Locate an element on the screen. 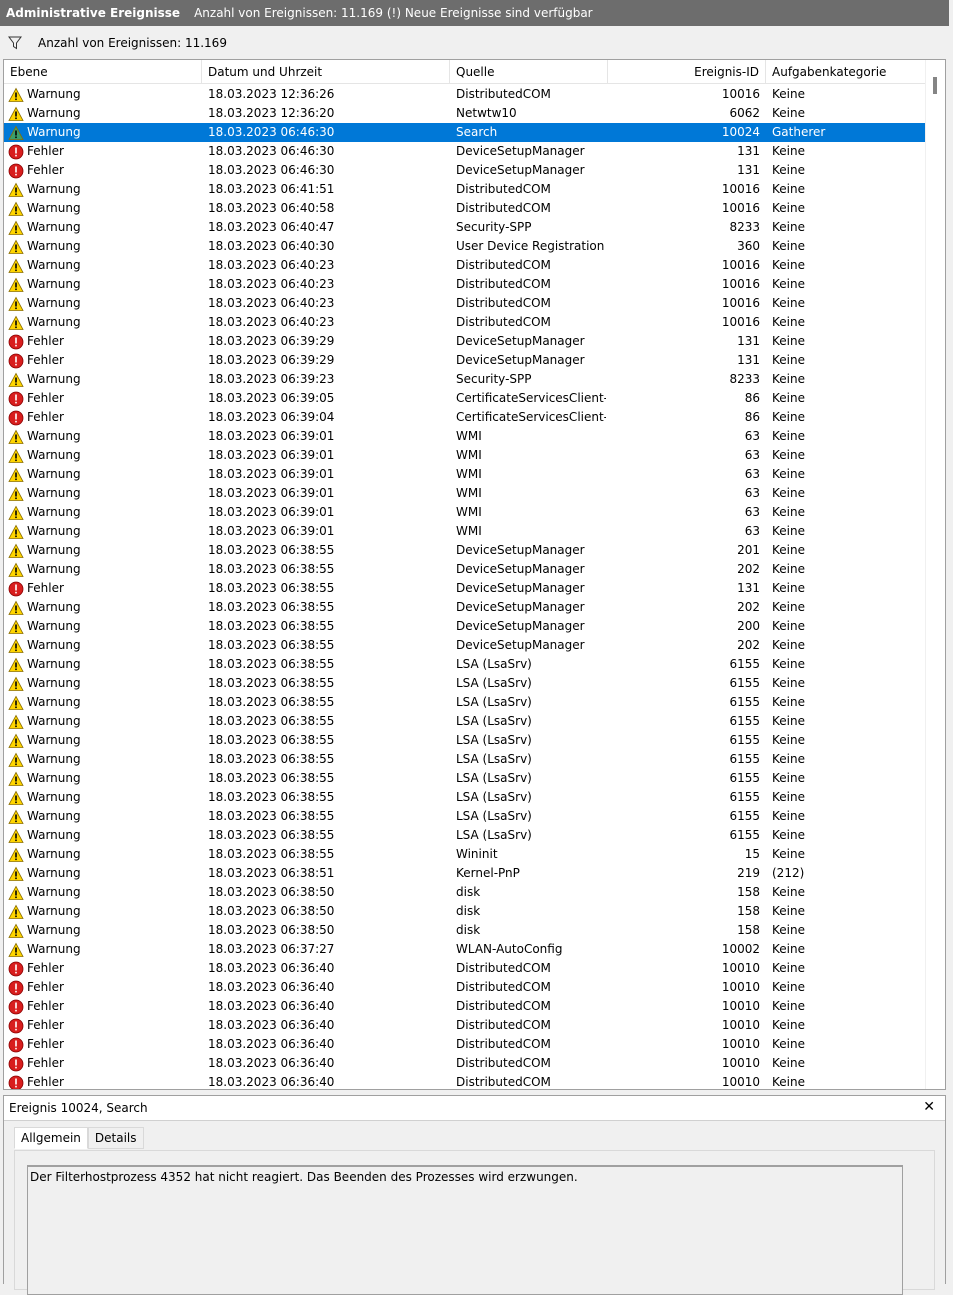 The height and width of the screenshot is (1295, 953). cell-datetime: 18.03.2023 06:37:27 is located at coordinates (271, 949).